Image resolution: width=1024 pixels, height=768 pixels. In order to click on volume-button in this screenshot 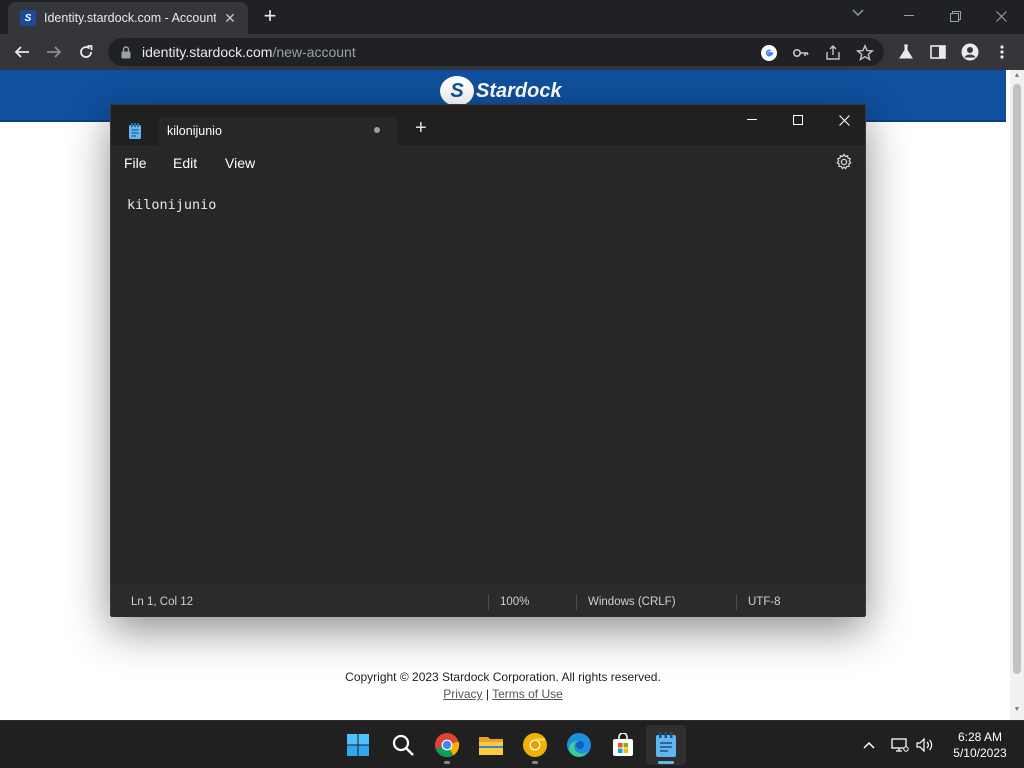, I will do `click(925, 744)`.